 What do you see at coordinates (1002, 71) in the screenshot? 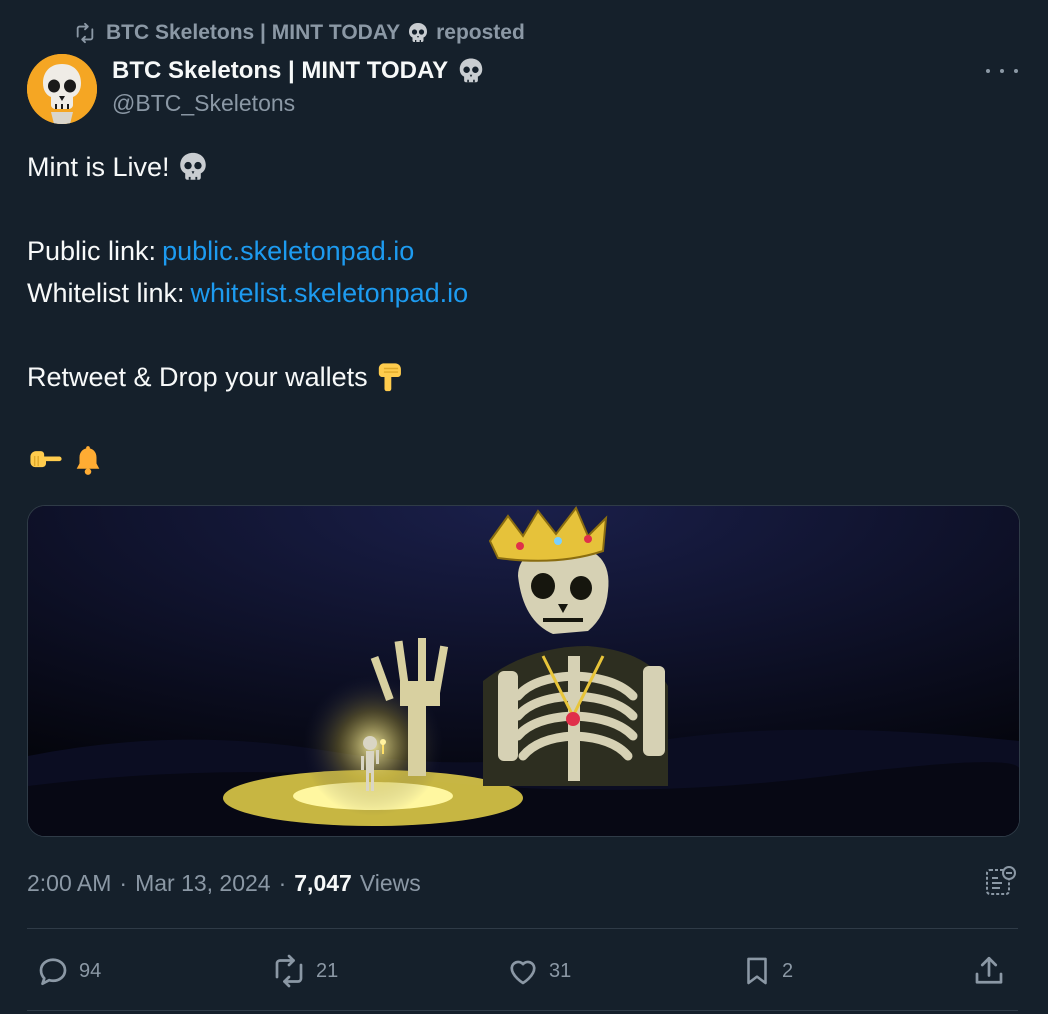
I see `more-icon` at bounding box center [1002, 71].